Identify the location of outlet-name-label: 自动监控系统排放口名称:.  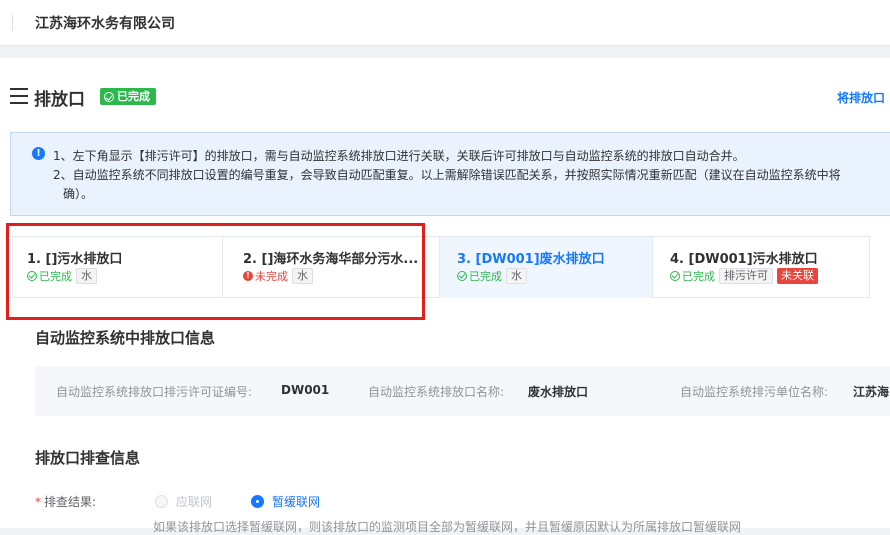
(436, 392).